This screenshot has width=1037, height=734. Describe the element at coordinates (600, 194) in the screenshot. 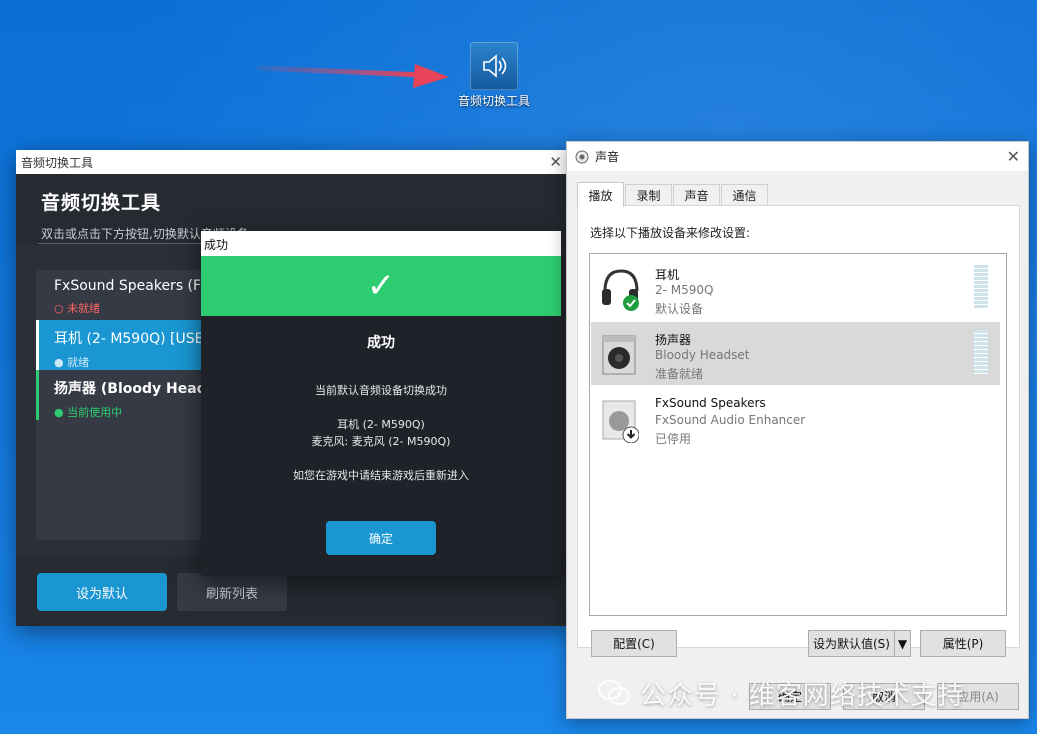

I see `tab-playback: 播放` at that location.